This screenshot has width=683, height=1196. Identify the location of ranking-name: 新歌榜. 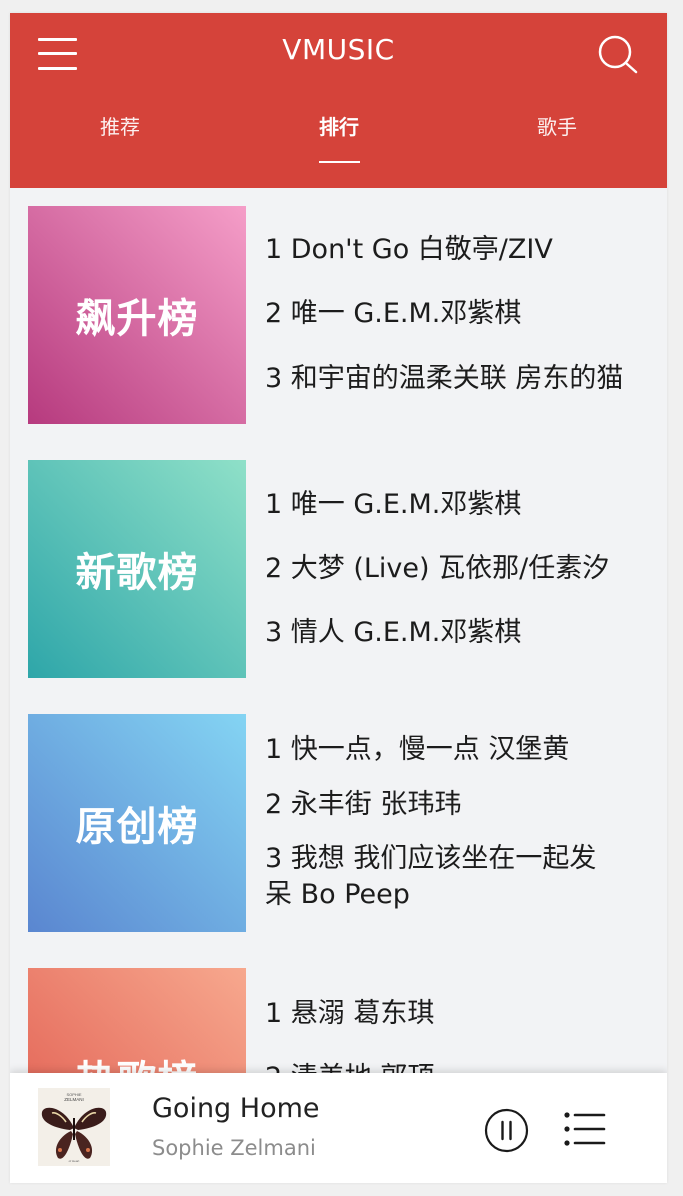
(137, 573).